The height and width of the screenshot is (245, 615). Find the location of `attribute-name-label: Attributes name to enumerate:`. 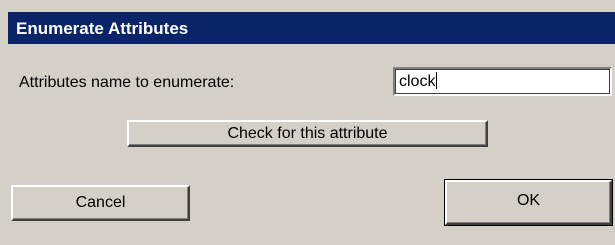

attribute-name-label: Attributes name to enumerate: is located at coordinates (127, 82).